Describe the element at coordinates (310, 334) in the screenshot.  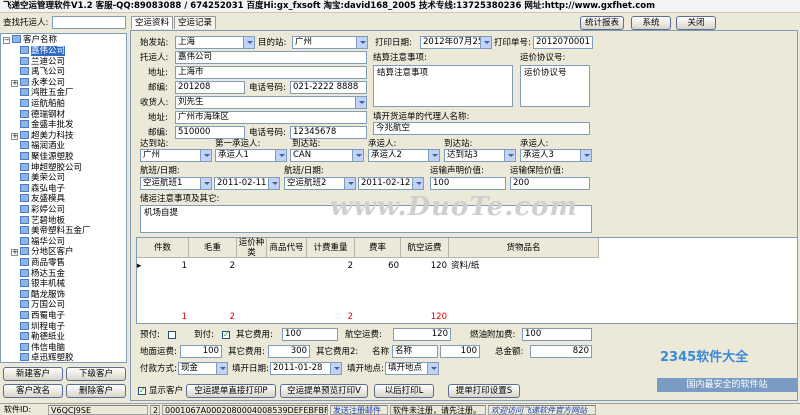
I see `other-fee-input: 100` at that location.